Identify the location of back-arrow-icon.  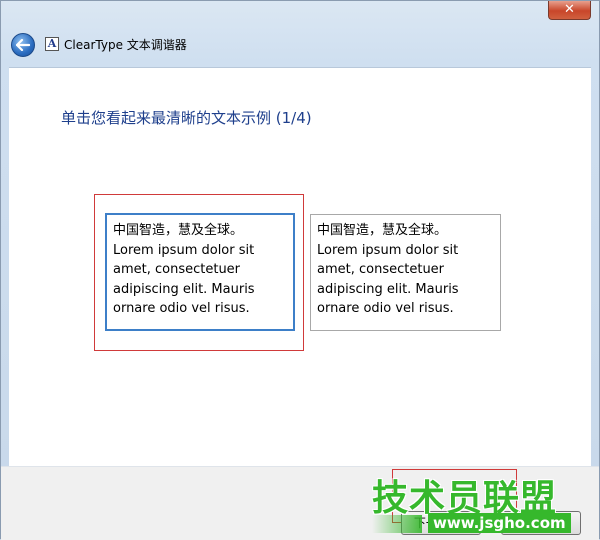
(23, 45).